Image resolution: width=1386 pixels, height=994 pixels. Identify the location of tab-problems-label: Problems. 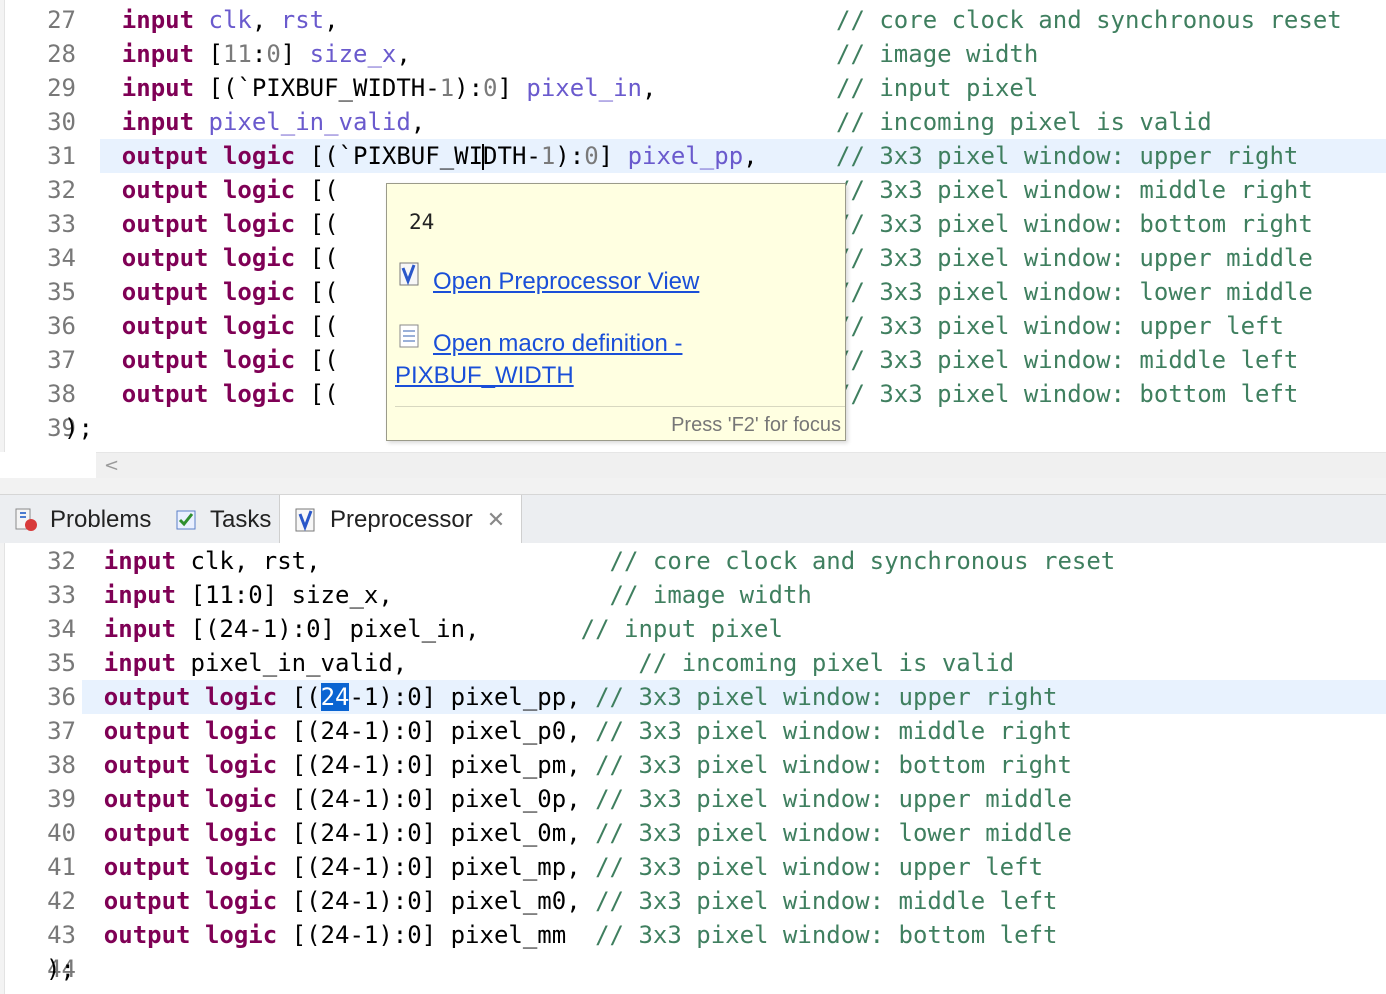
(101, 519).